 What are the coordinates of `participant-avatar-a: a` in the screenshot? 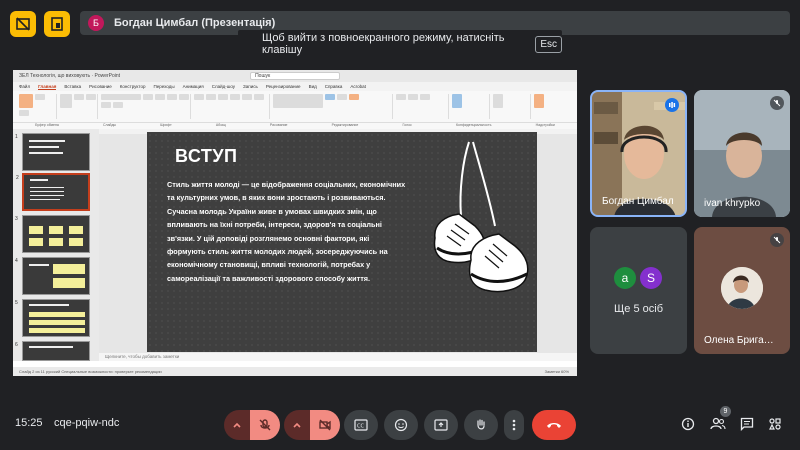 It's located at (625, 278).